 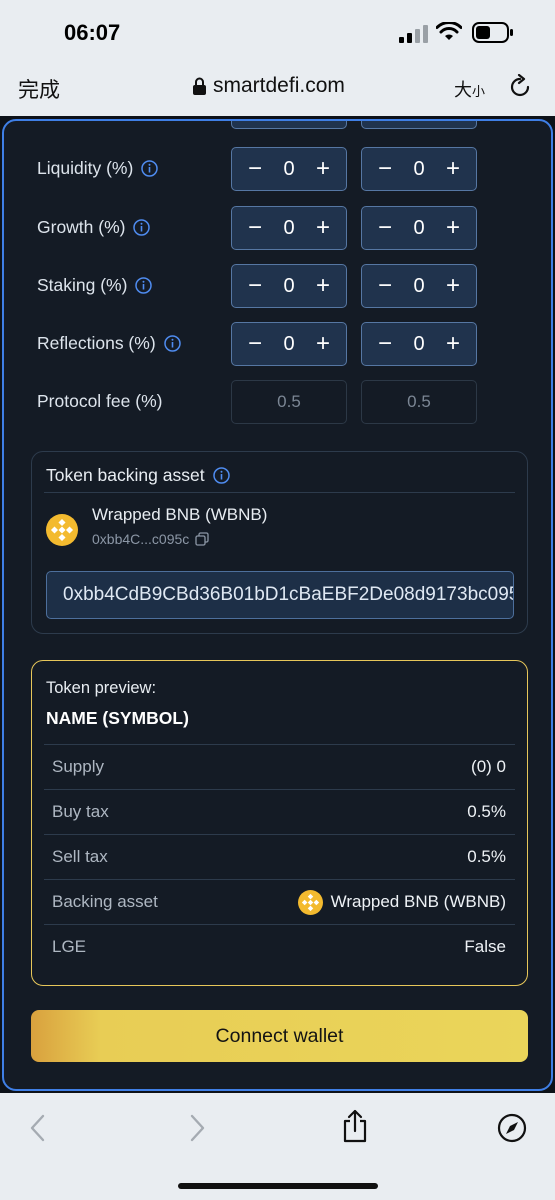 I want to click on status-bar: 06:07, so click(x=277, y=31).